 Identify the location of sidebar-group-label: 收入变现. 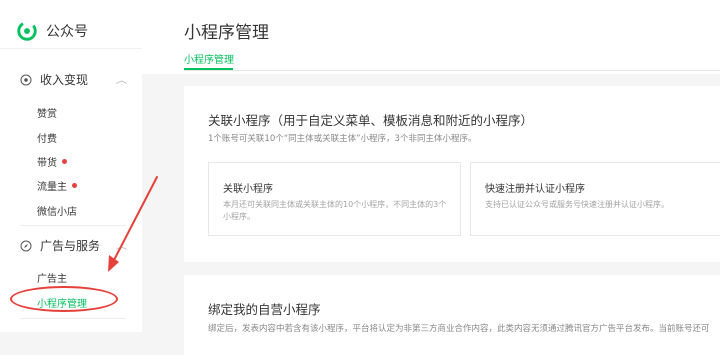
(64, 80).